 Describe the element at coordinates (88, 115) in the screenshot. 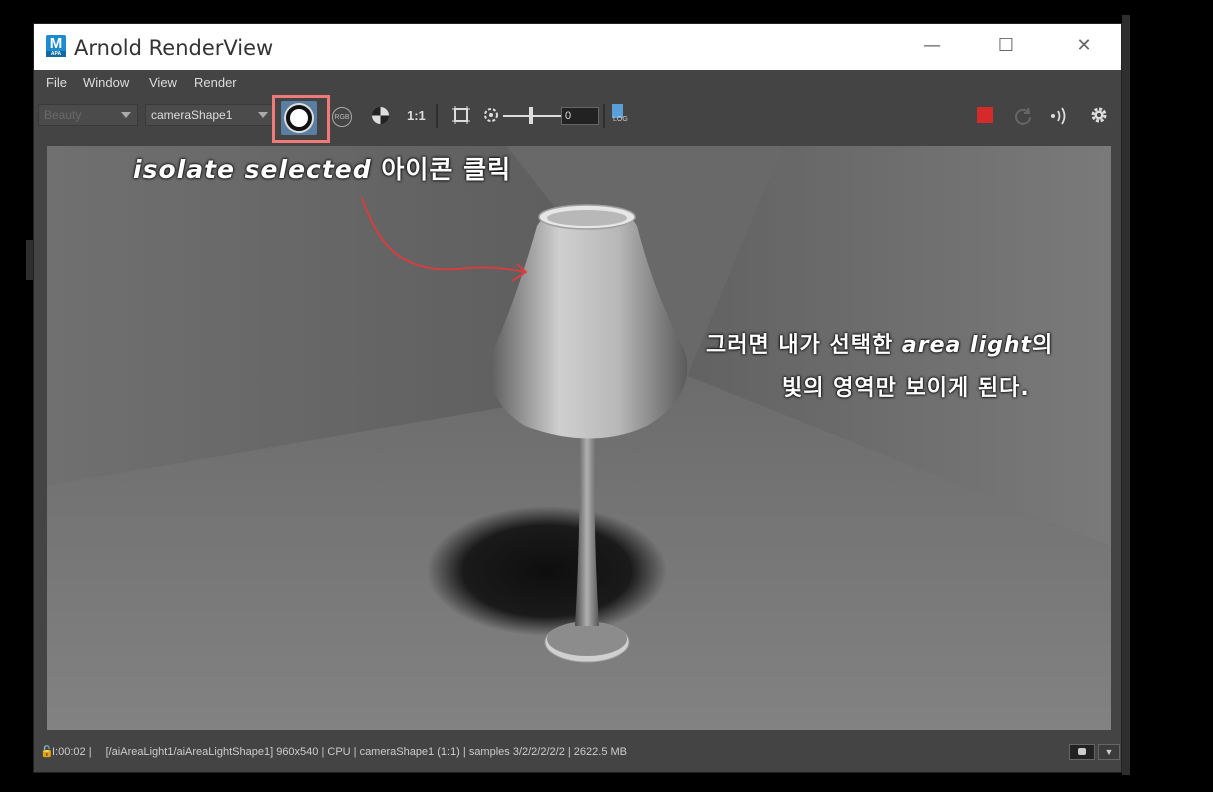

I see `aov-dropdown: Beauty` at that location.